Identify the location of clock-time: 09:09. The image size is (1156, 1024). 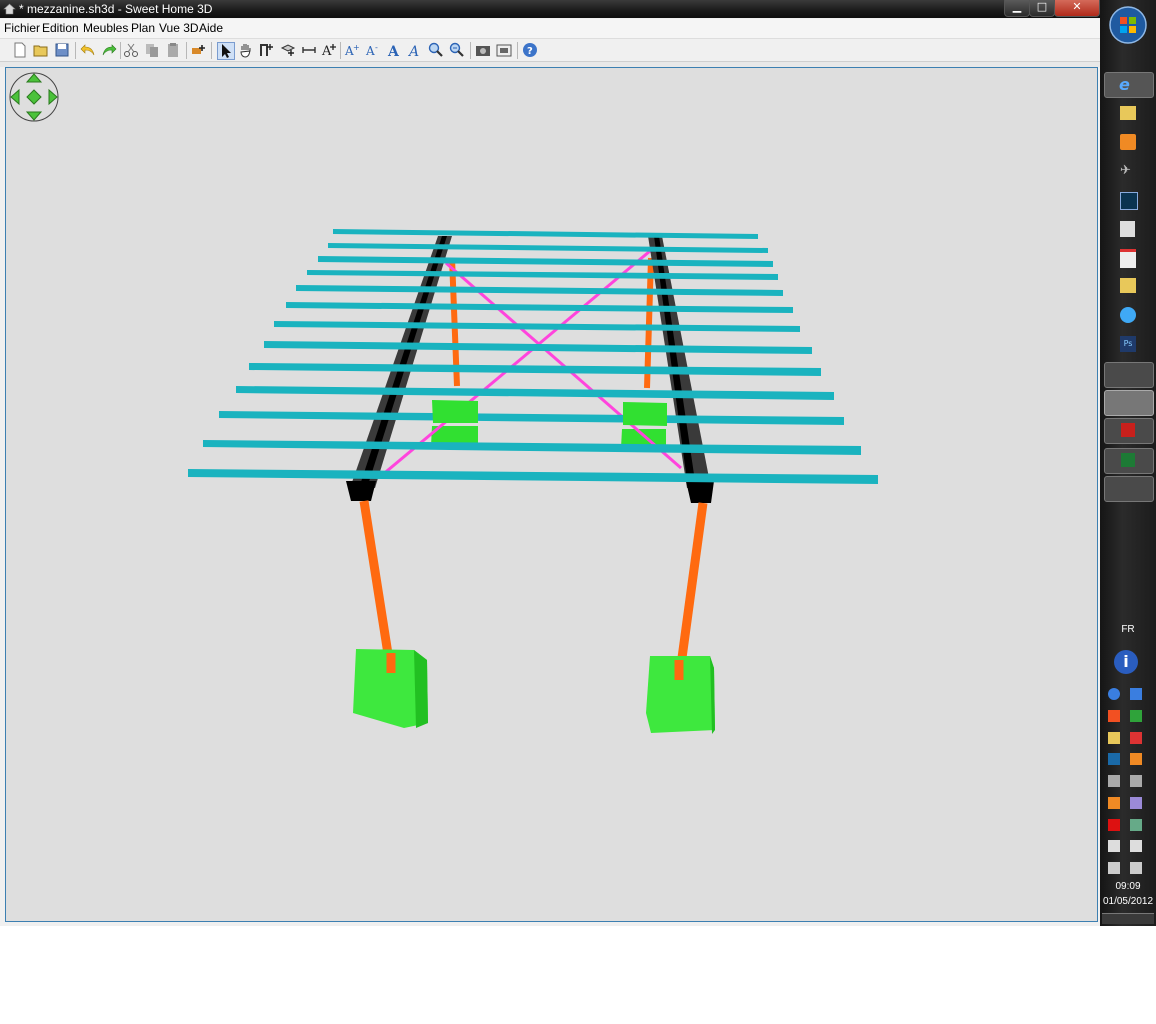
(1128, 886).